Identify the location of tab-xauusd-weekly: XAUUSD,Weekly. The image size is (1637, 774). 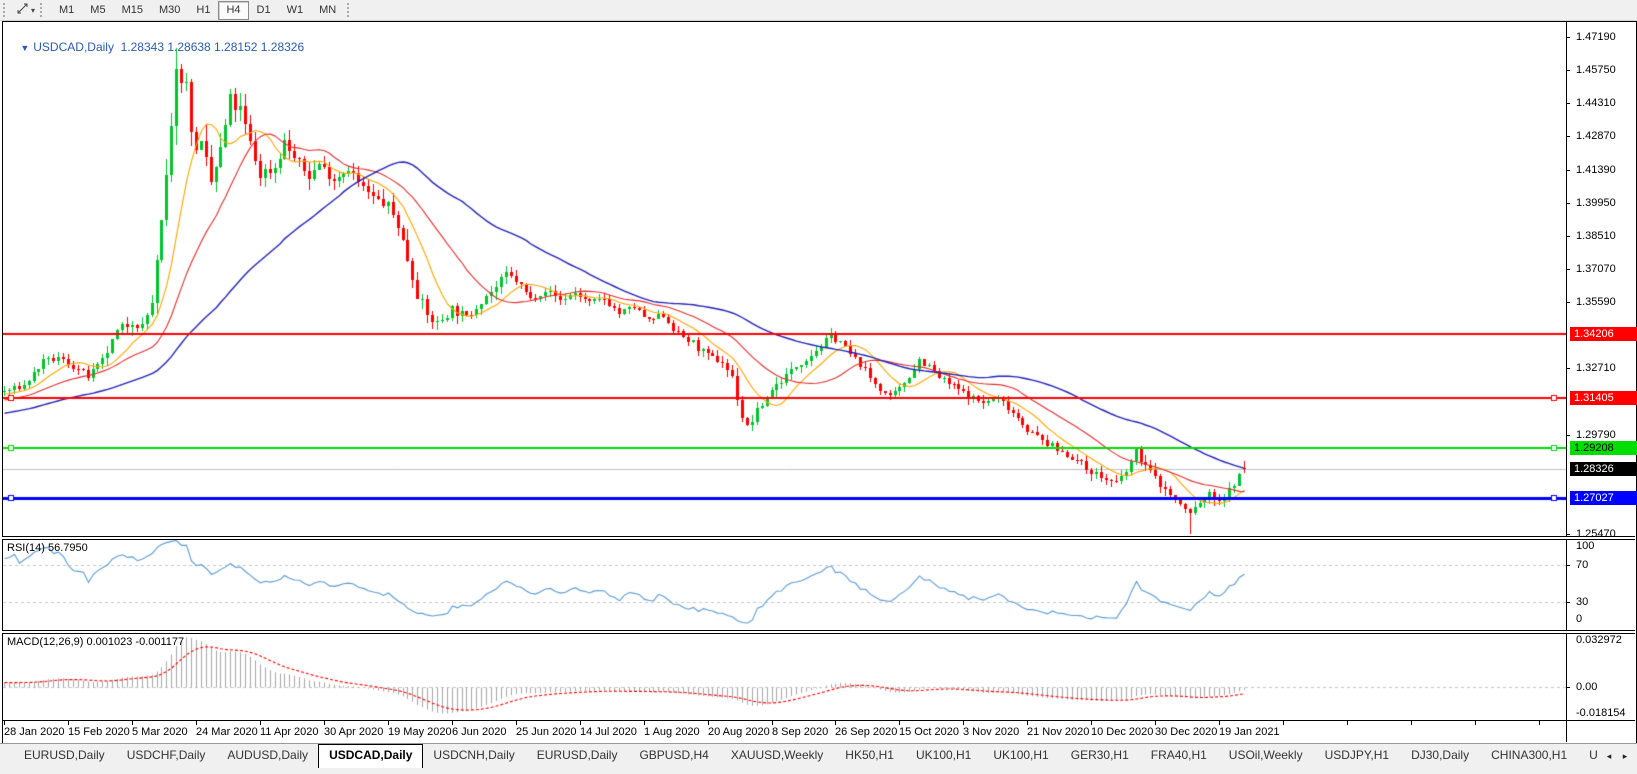
(777, 756).